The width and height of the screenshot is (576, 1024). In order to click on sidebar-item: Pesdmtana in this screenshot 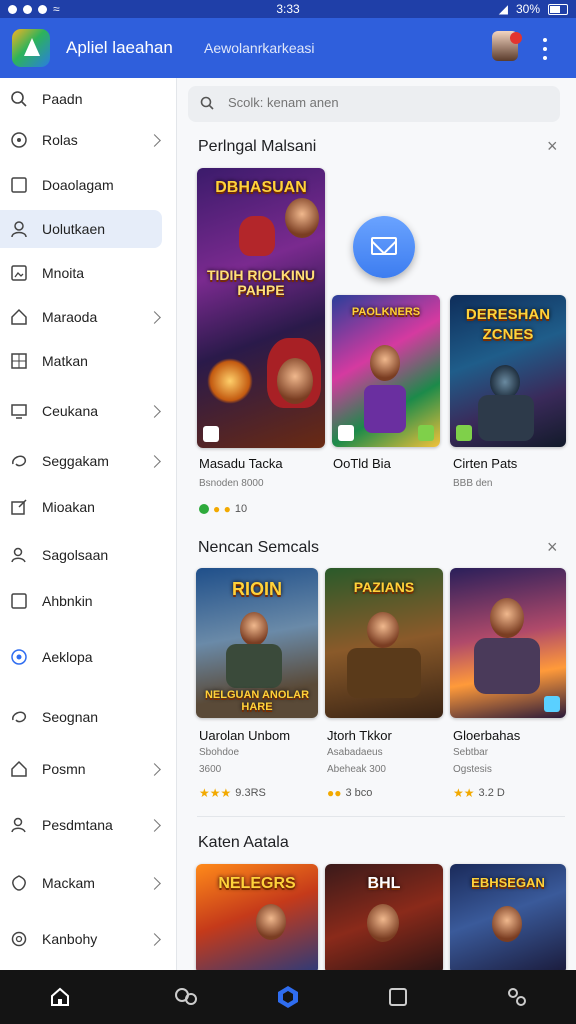, I will do `click(81, 825)`.